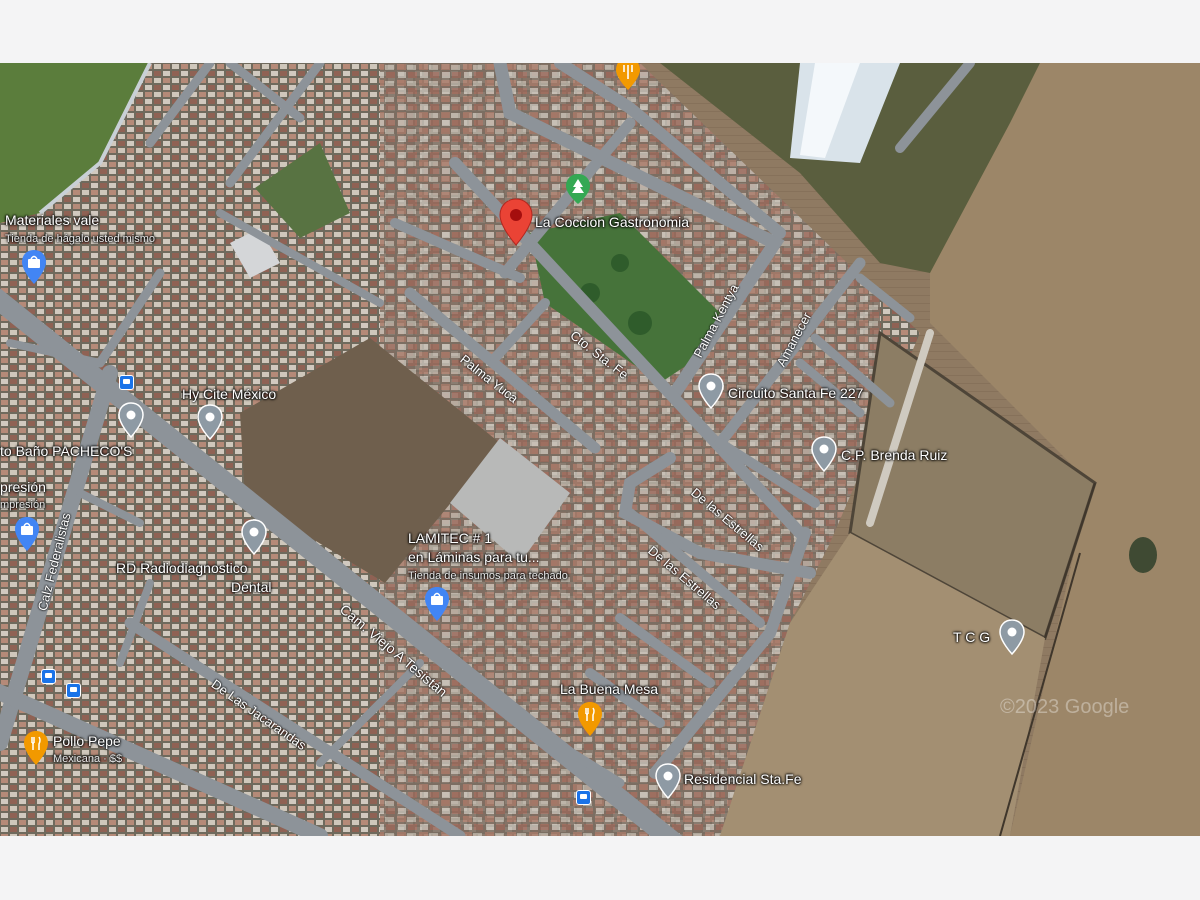 The image size is (1200, 900). What do you see at coordinates (450, 538) in the screenshot?
I see `place-label-lamitec: LAMITEC # 1` at bounding box center [450, 538].